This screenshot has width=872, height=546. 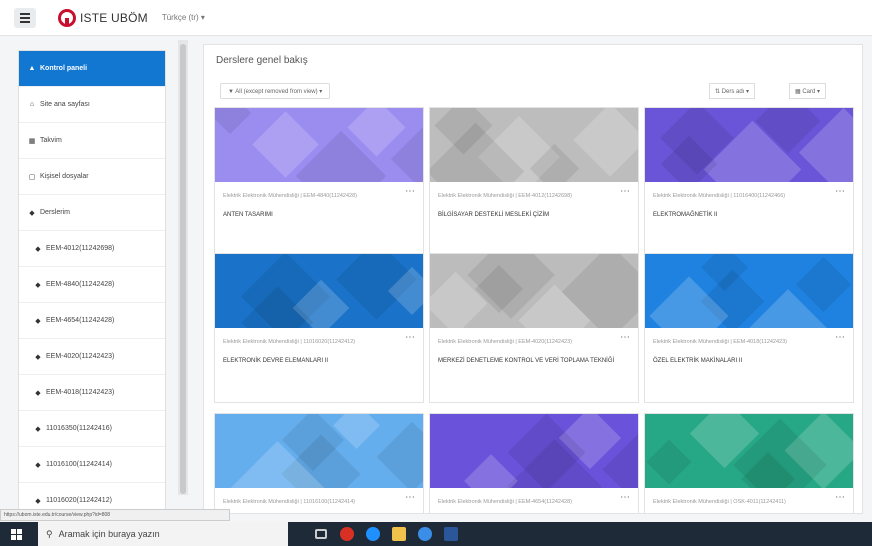 What do you see at coordinates (67, 17) in the screenshot?
I see `logo-icon` at bounding box center [67, 17].